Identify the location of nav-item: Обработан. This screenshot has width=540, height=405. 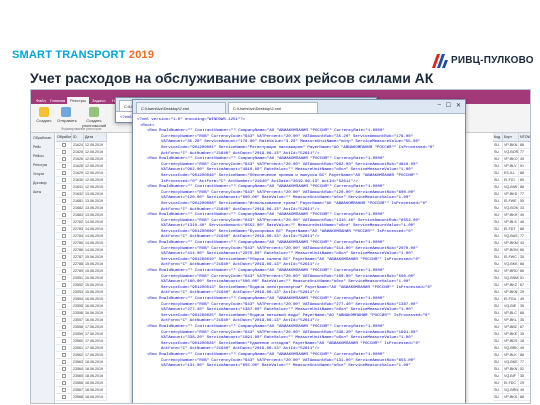
(43, 138).